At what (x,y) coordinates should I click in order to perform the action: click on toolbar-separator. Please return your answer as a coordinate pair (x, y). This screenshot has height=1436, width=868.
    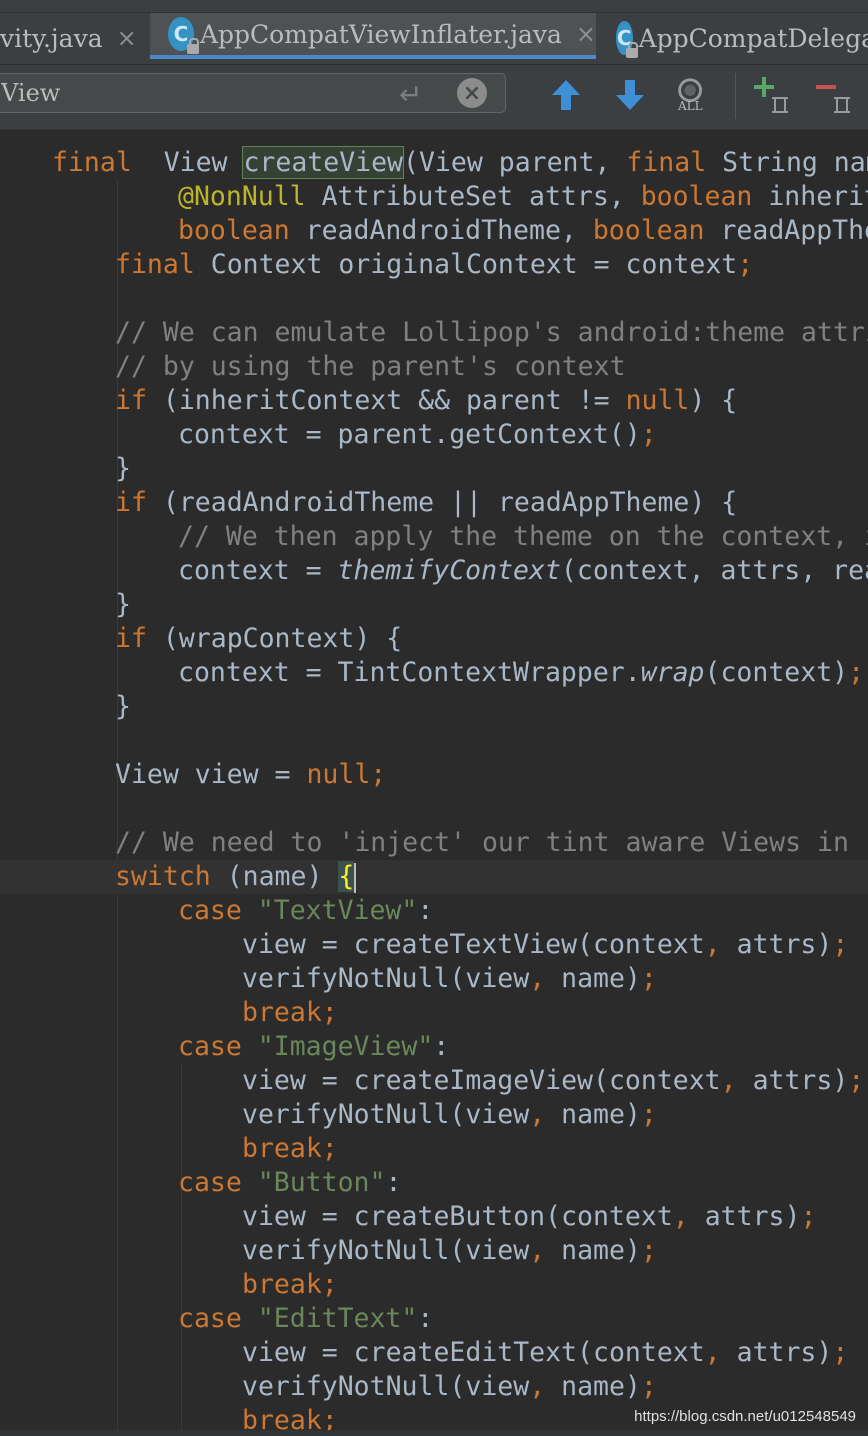
    Looking at the image, I should click on (735, 96).